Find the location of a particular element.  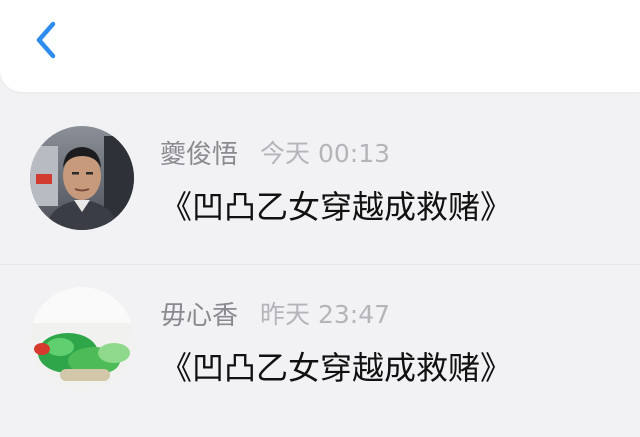

sender-name: 毋心香 is located at coordinates (199, 315).